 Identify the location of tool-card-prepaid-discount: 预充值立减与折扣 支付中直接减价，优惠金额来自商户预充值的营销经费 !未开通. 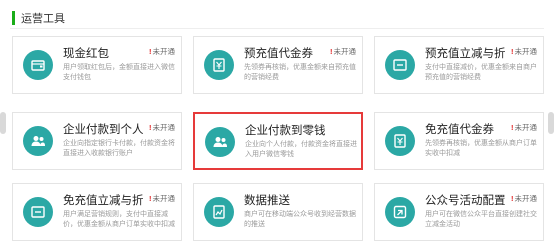
(459, 65).